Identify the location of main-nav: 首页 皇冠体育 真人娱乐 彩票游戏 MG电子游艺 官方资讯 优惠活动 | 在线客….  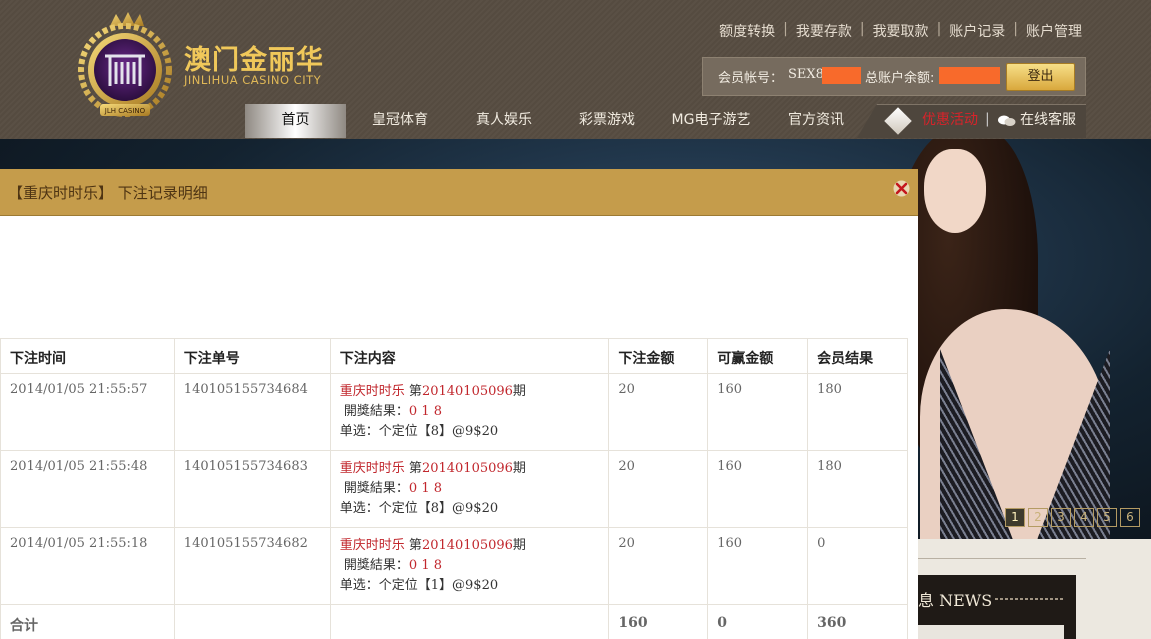
(665, 121).